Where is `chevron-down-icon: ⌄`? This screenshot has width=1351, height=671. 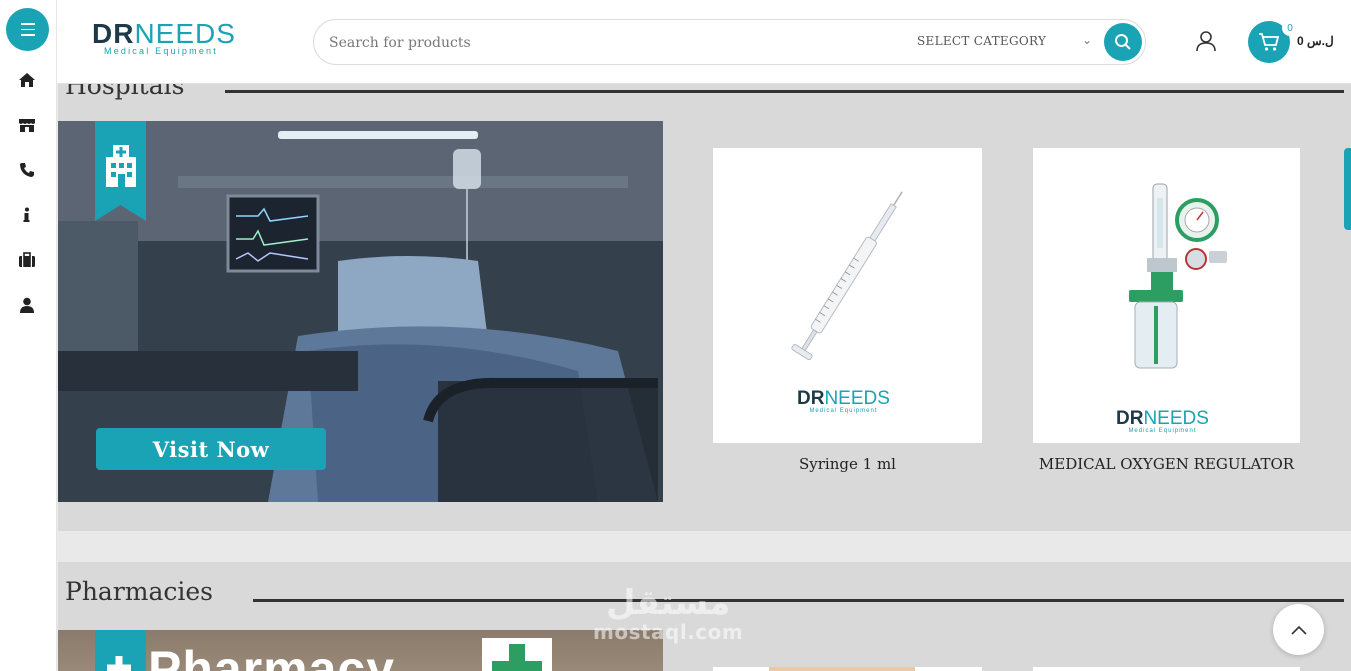
chevron-down-icon: ⌄ is located at coordinates (1087, 40).